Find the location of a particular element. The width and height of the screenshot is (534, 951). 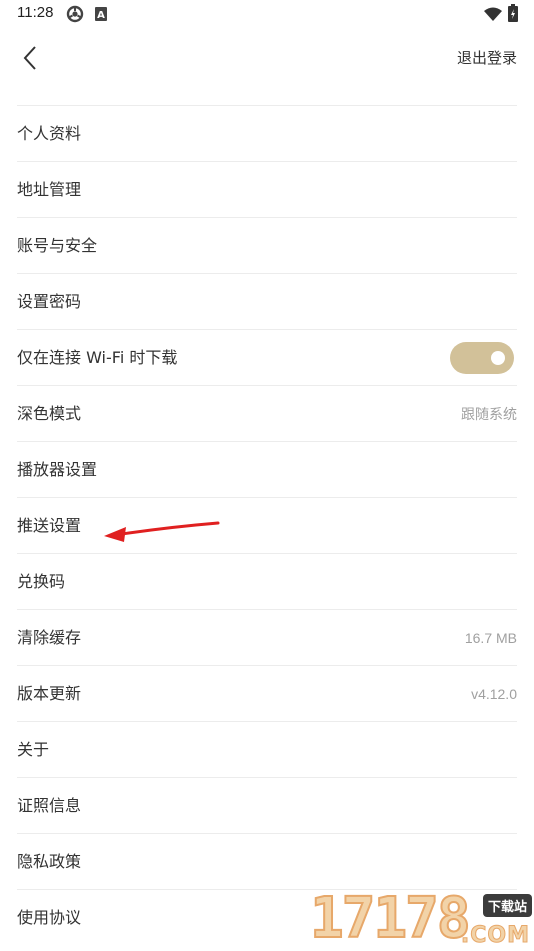

chevron-left-icon is located at coordinates (29, 58).